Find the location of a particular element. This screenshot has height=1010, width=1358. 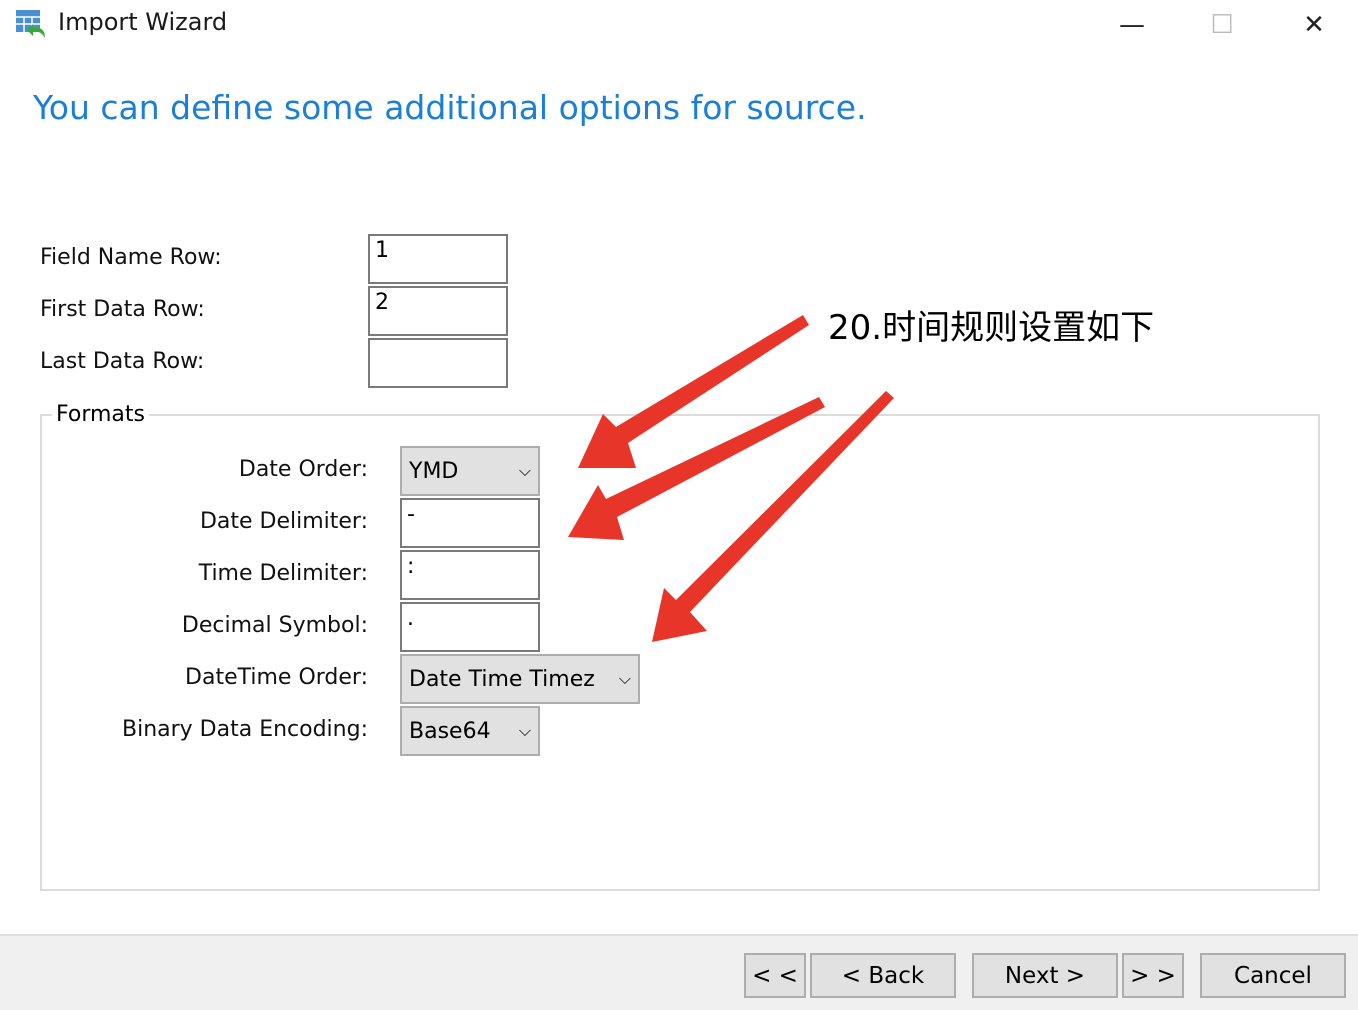

back-button: < Back is located at coordinates (883, 975).